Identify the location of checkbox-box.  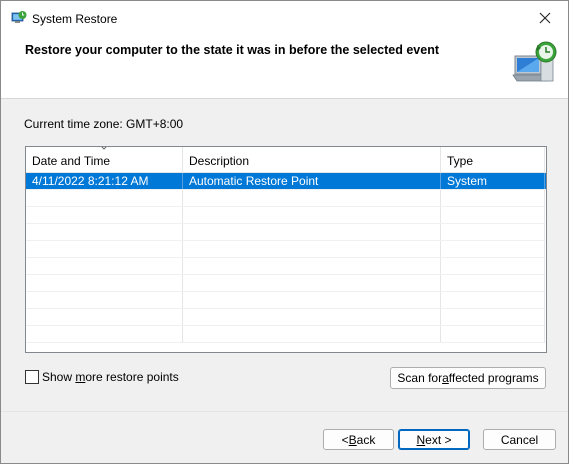
(32, 377).